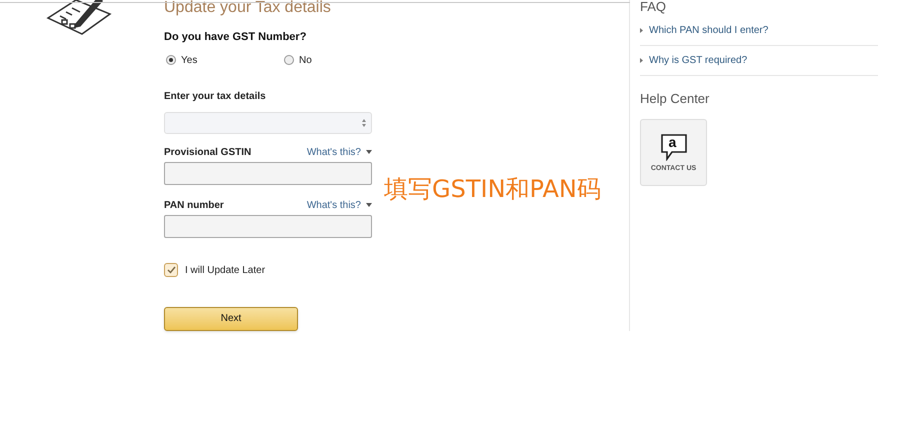 The height and width of the screenshot is (421, 900). What do you see at coordinates (654, 7) in the screenshot?
I see `faq-heading: FAQ` at bounding box center [654, 7].